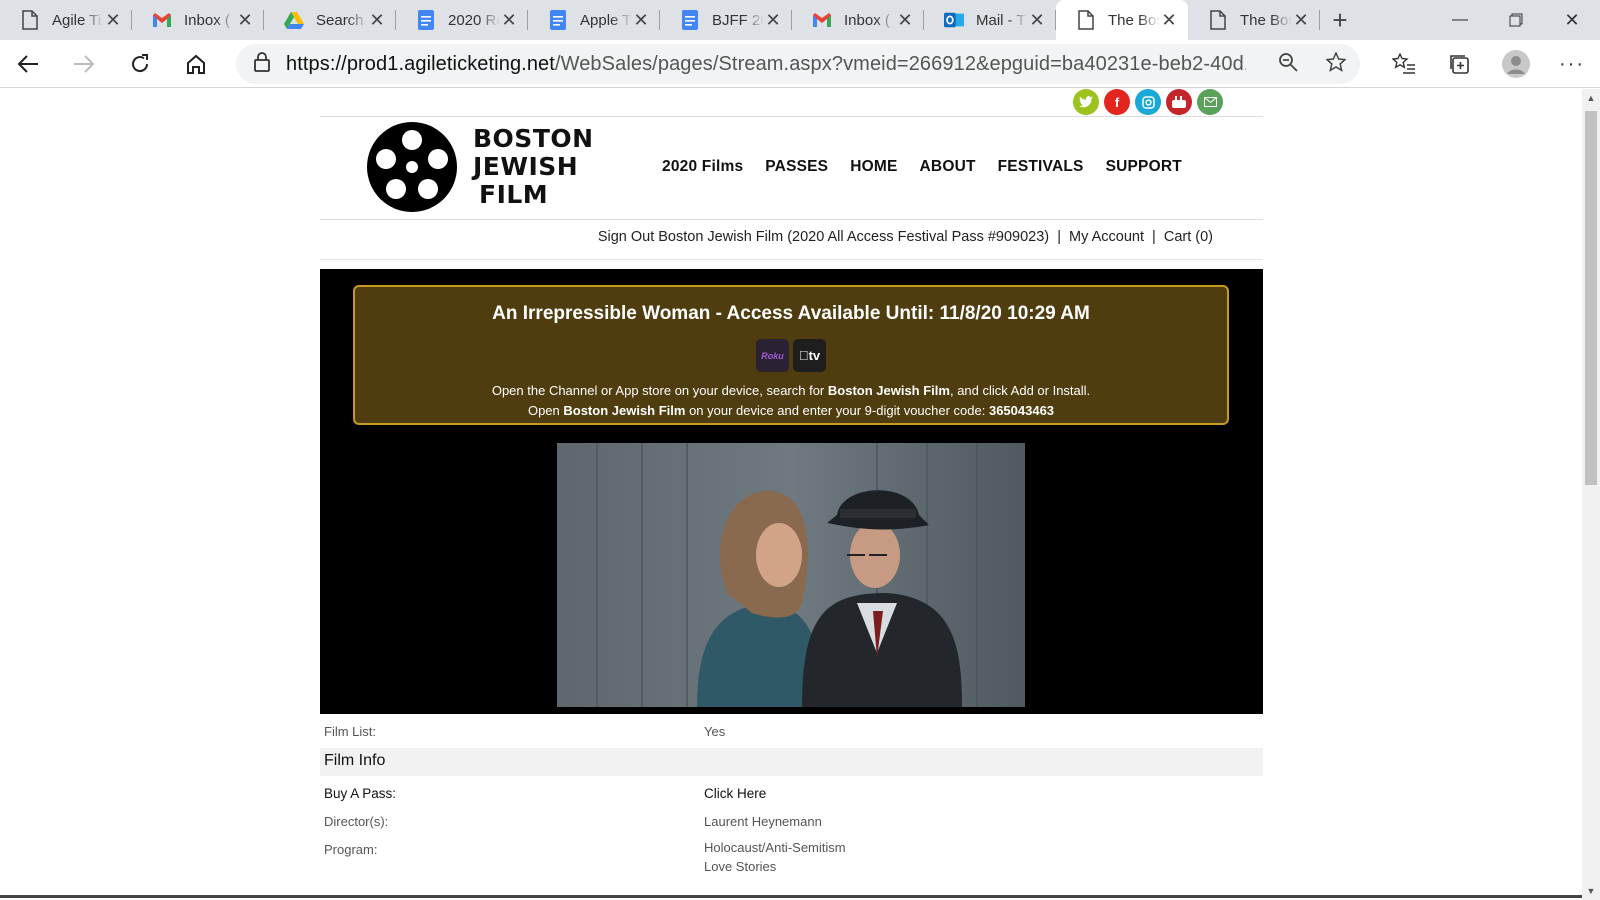 This screenshot has height=900, width=1600. What do you see at coordinates (262, 64) in the screenshot?
I see `lock-icon` at bounding box center [262, 64].